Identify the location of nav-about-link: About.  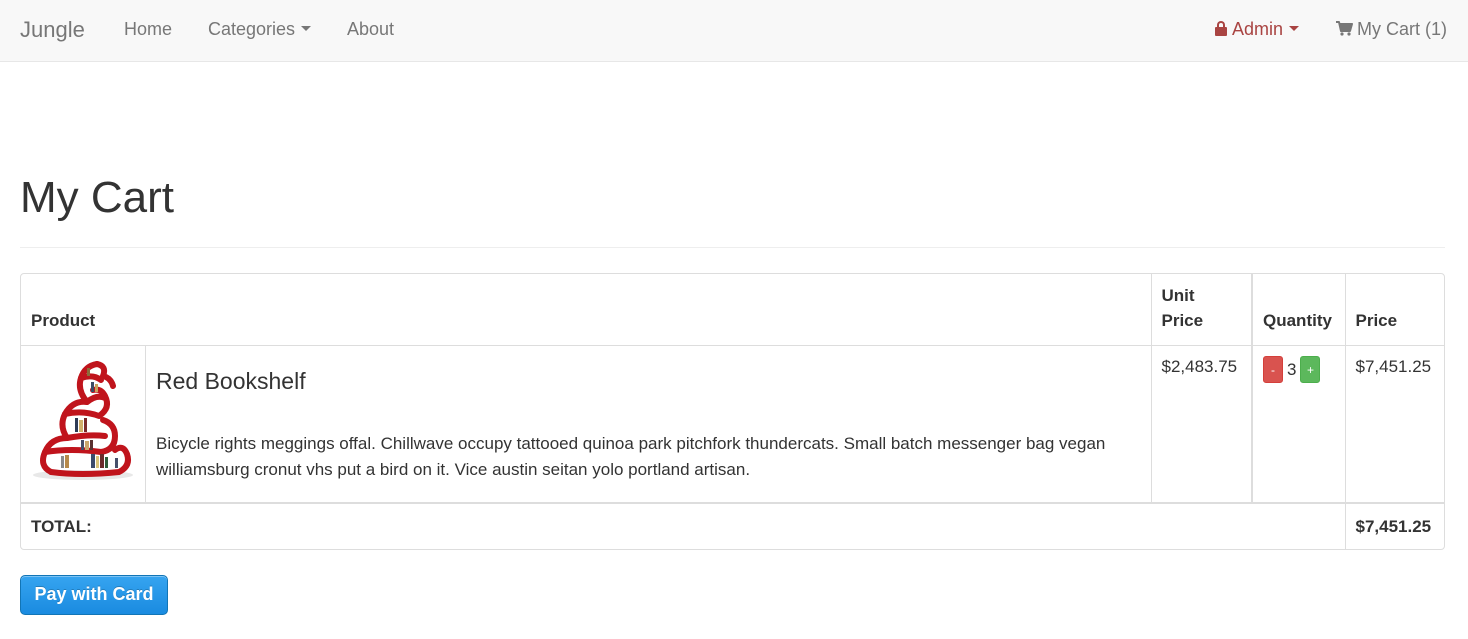
(370, 29).